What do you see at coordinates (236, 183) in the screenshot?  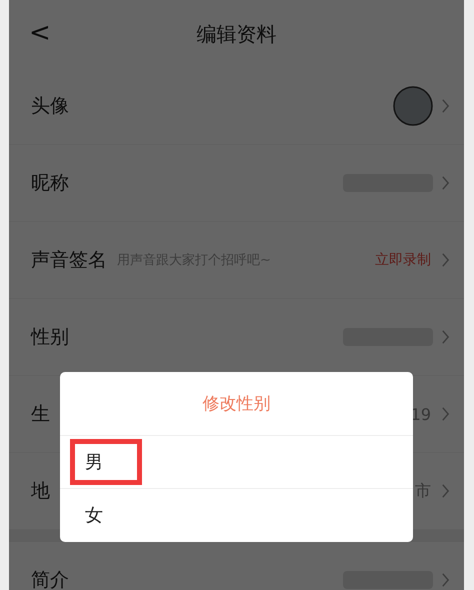 I see `profile-row: 昵称` at bounding box center [236, 183].